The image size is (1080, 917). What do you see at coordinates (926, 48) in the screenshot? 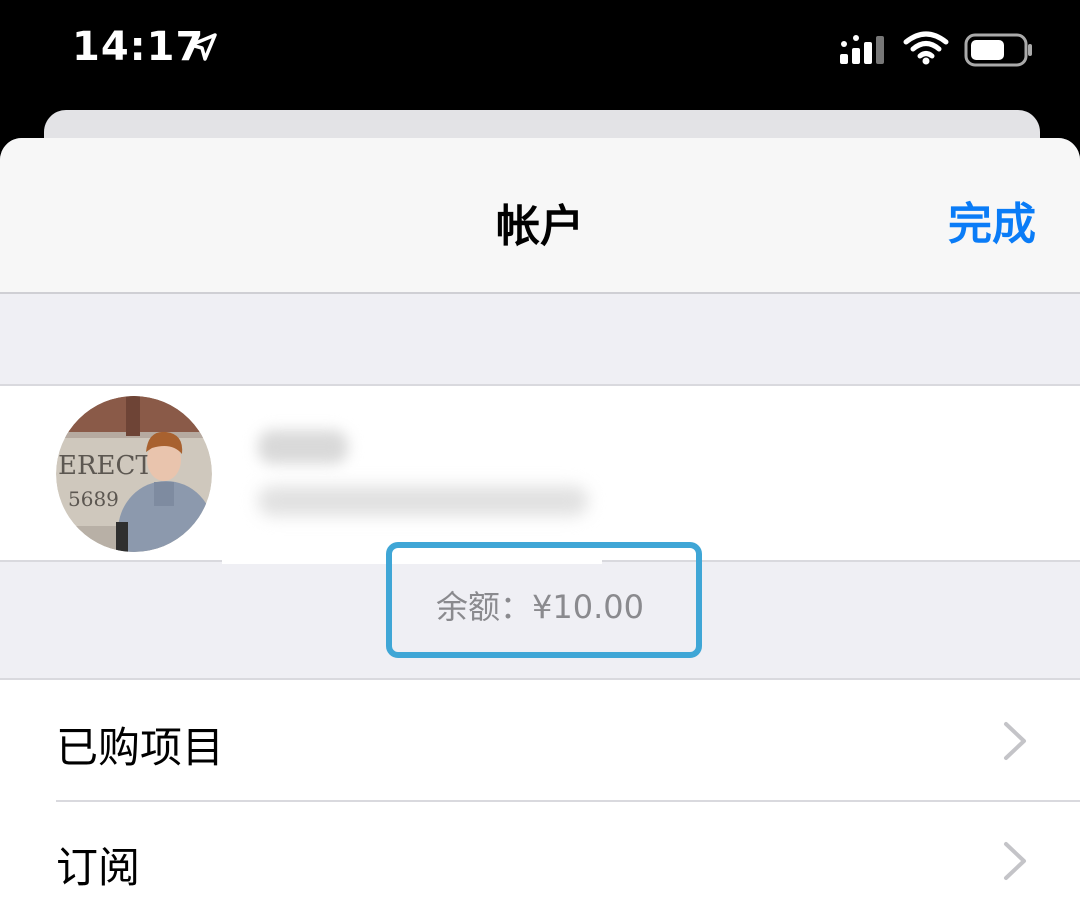
I see `wifi-icon` at bounding box center [926, 48].